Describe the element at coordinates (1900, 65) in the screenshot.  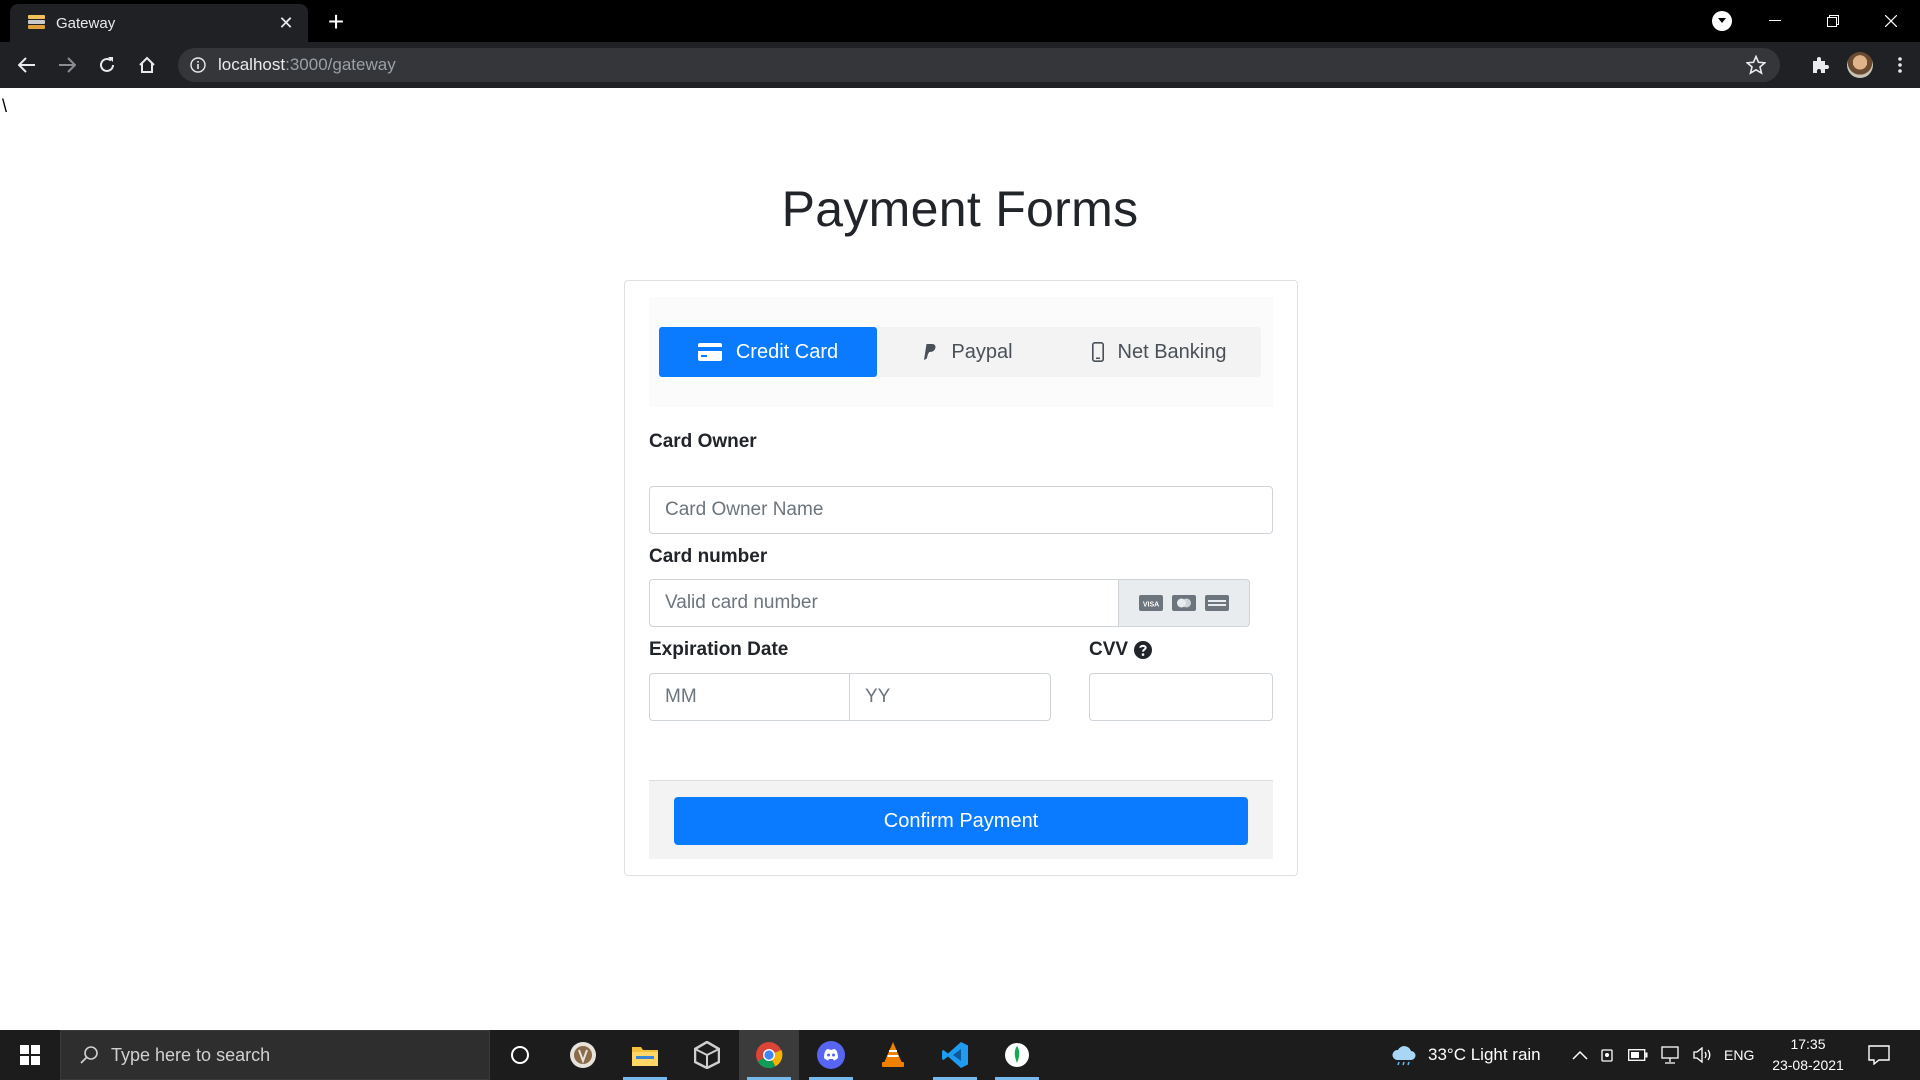
I see `chrome-menu-icon` at that location.